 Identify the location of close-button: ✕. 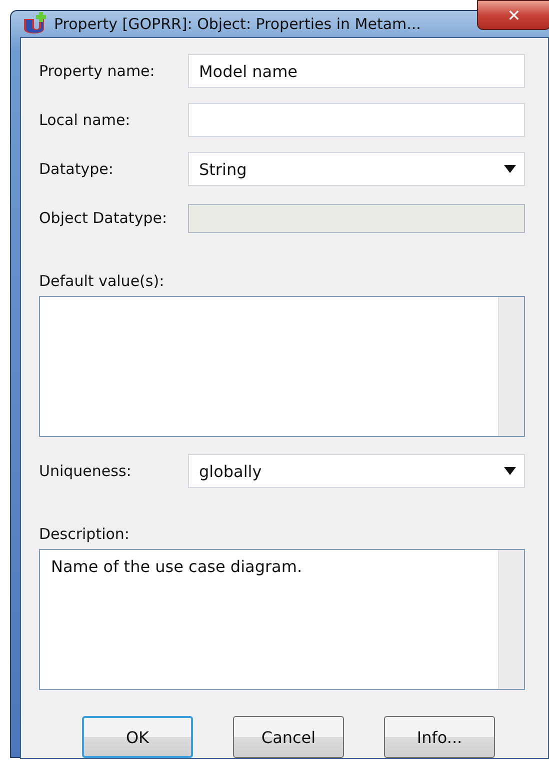
(513, 15).